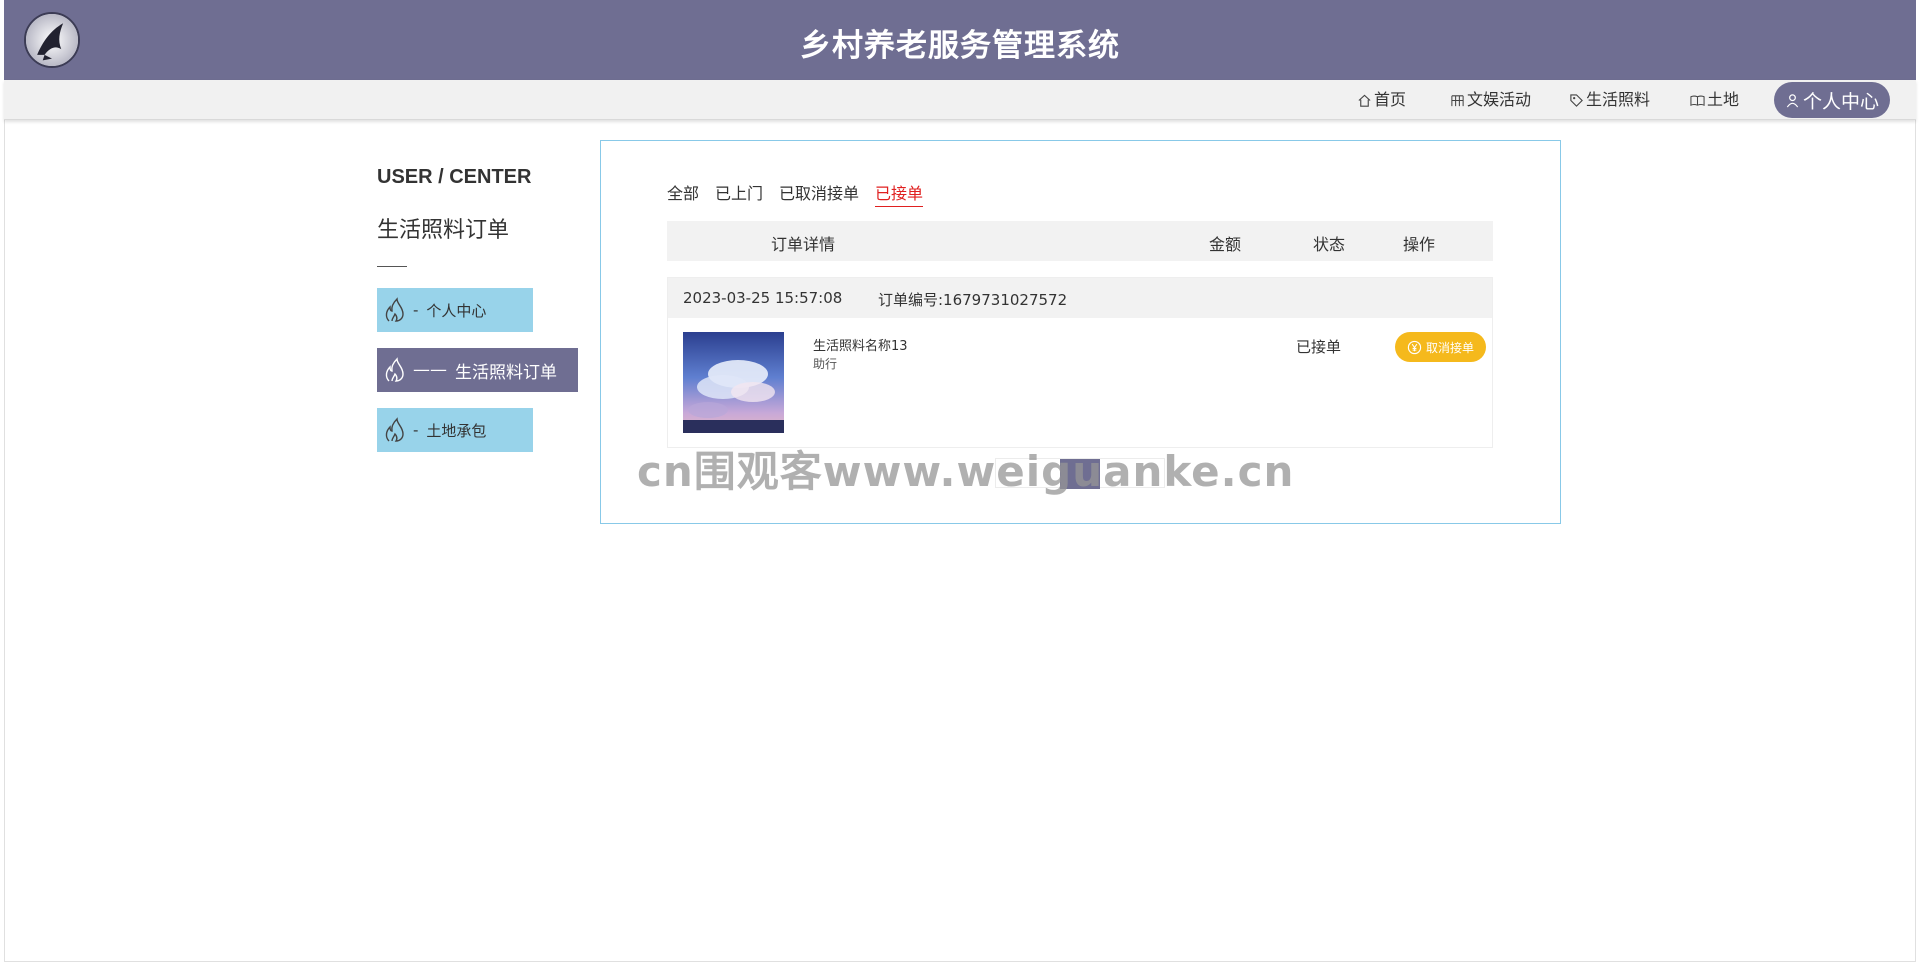  I want to click on top-navbar: 首页 文娱活动 生活照料 土地 个人中心, so click(960, 100).